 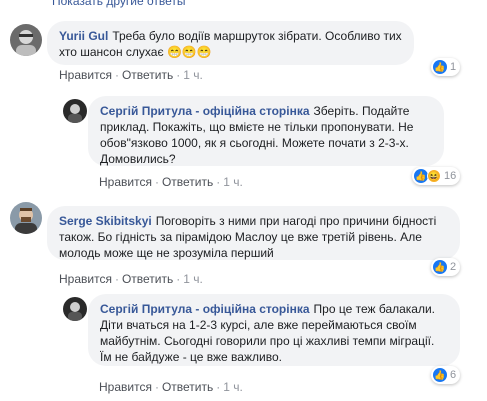 I want to click on haha-icon: 😆, so click(x=434, y=176).